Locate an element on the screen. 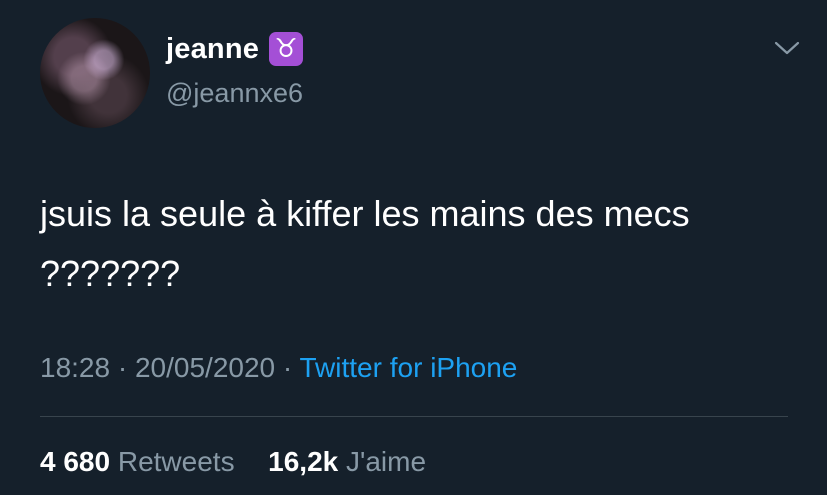  tweet-meta: 18:28 · 20/05/2020 · Twitter for iPhone is located at coordinates (278, 368).